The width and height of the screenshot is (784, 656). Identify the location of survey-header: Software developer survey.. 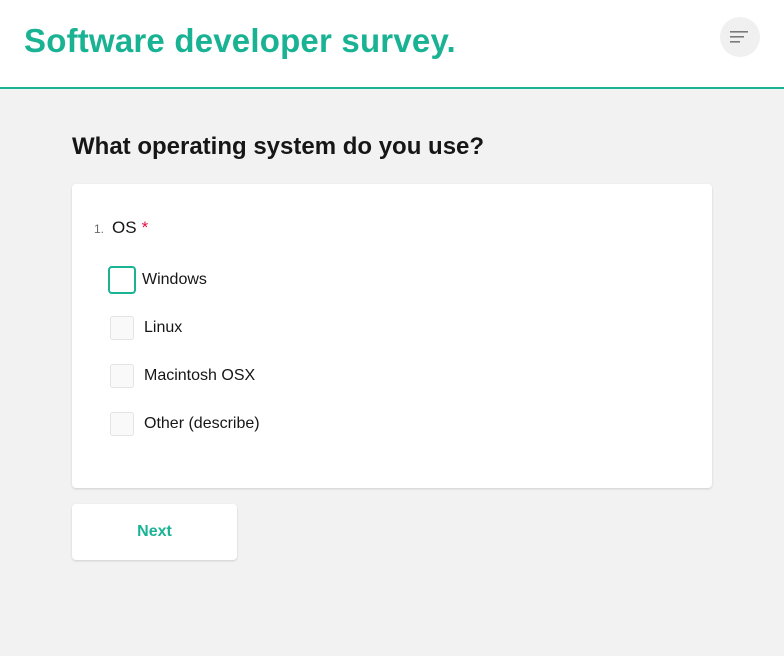
(392, 44).